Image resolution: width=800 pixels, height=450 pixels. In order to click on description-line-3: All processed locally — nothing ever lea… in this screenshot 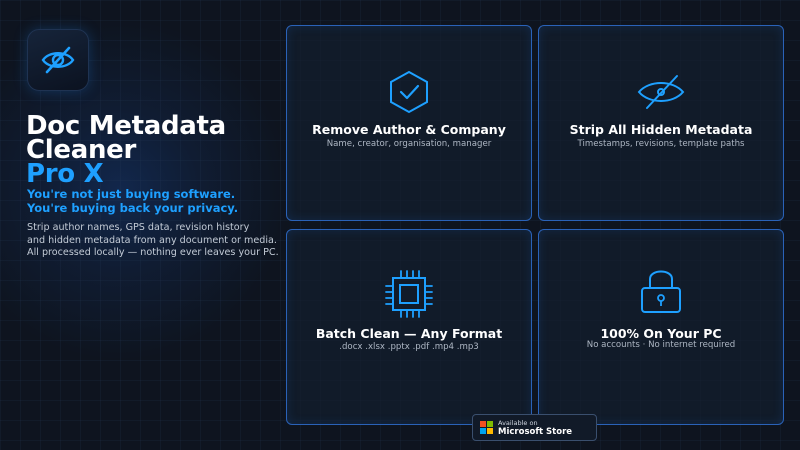, I will do `click(153, 252)`.